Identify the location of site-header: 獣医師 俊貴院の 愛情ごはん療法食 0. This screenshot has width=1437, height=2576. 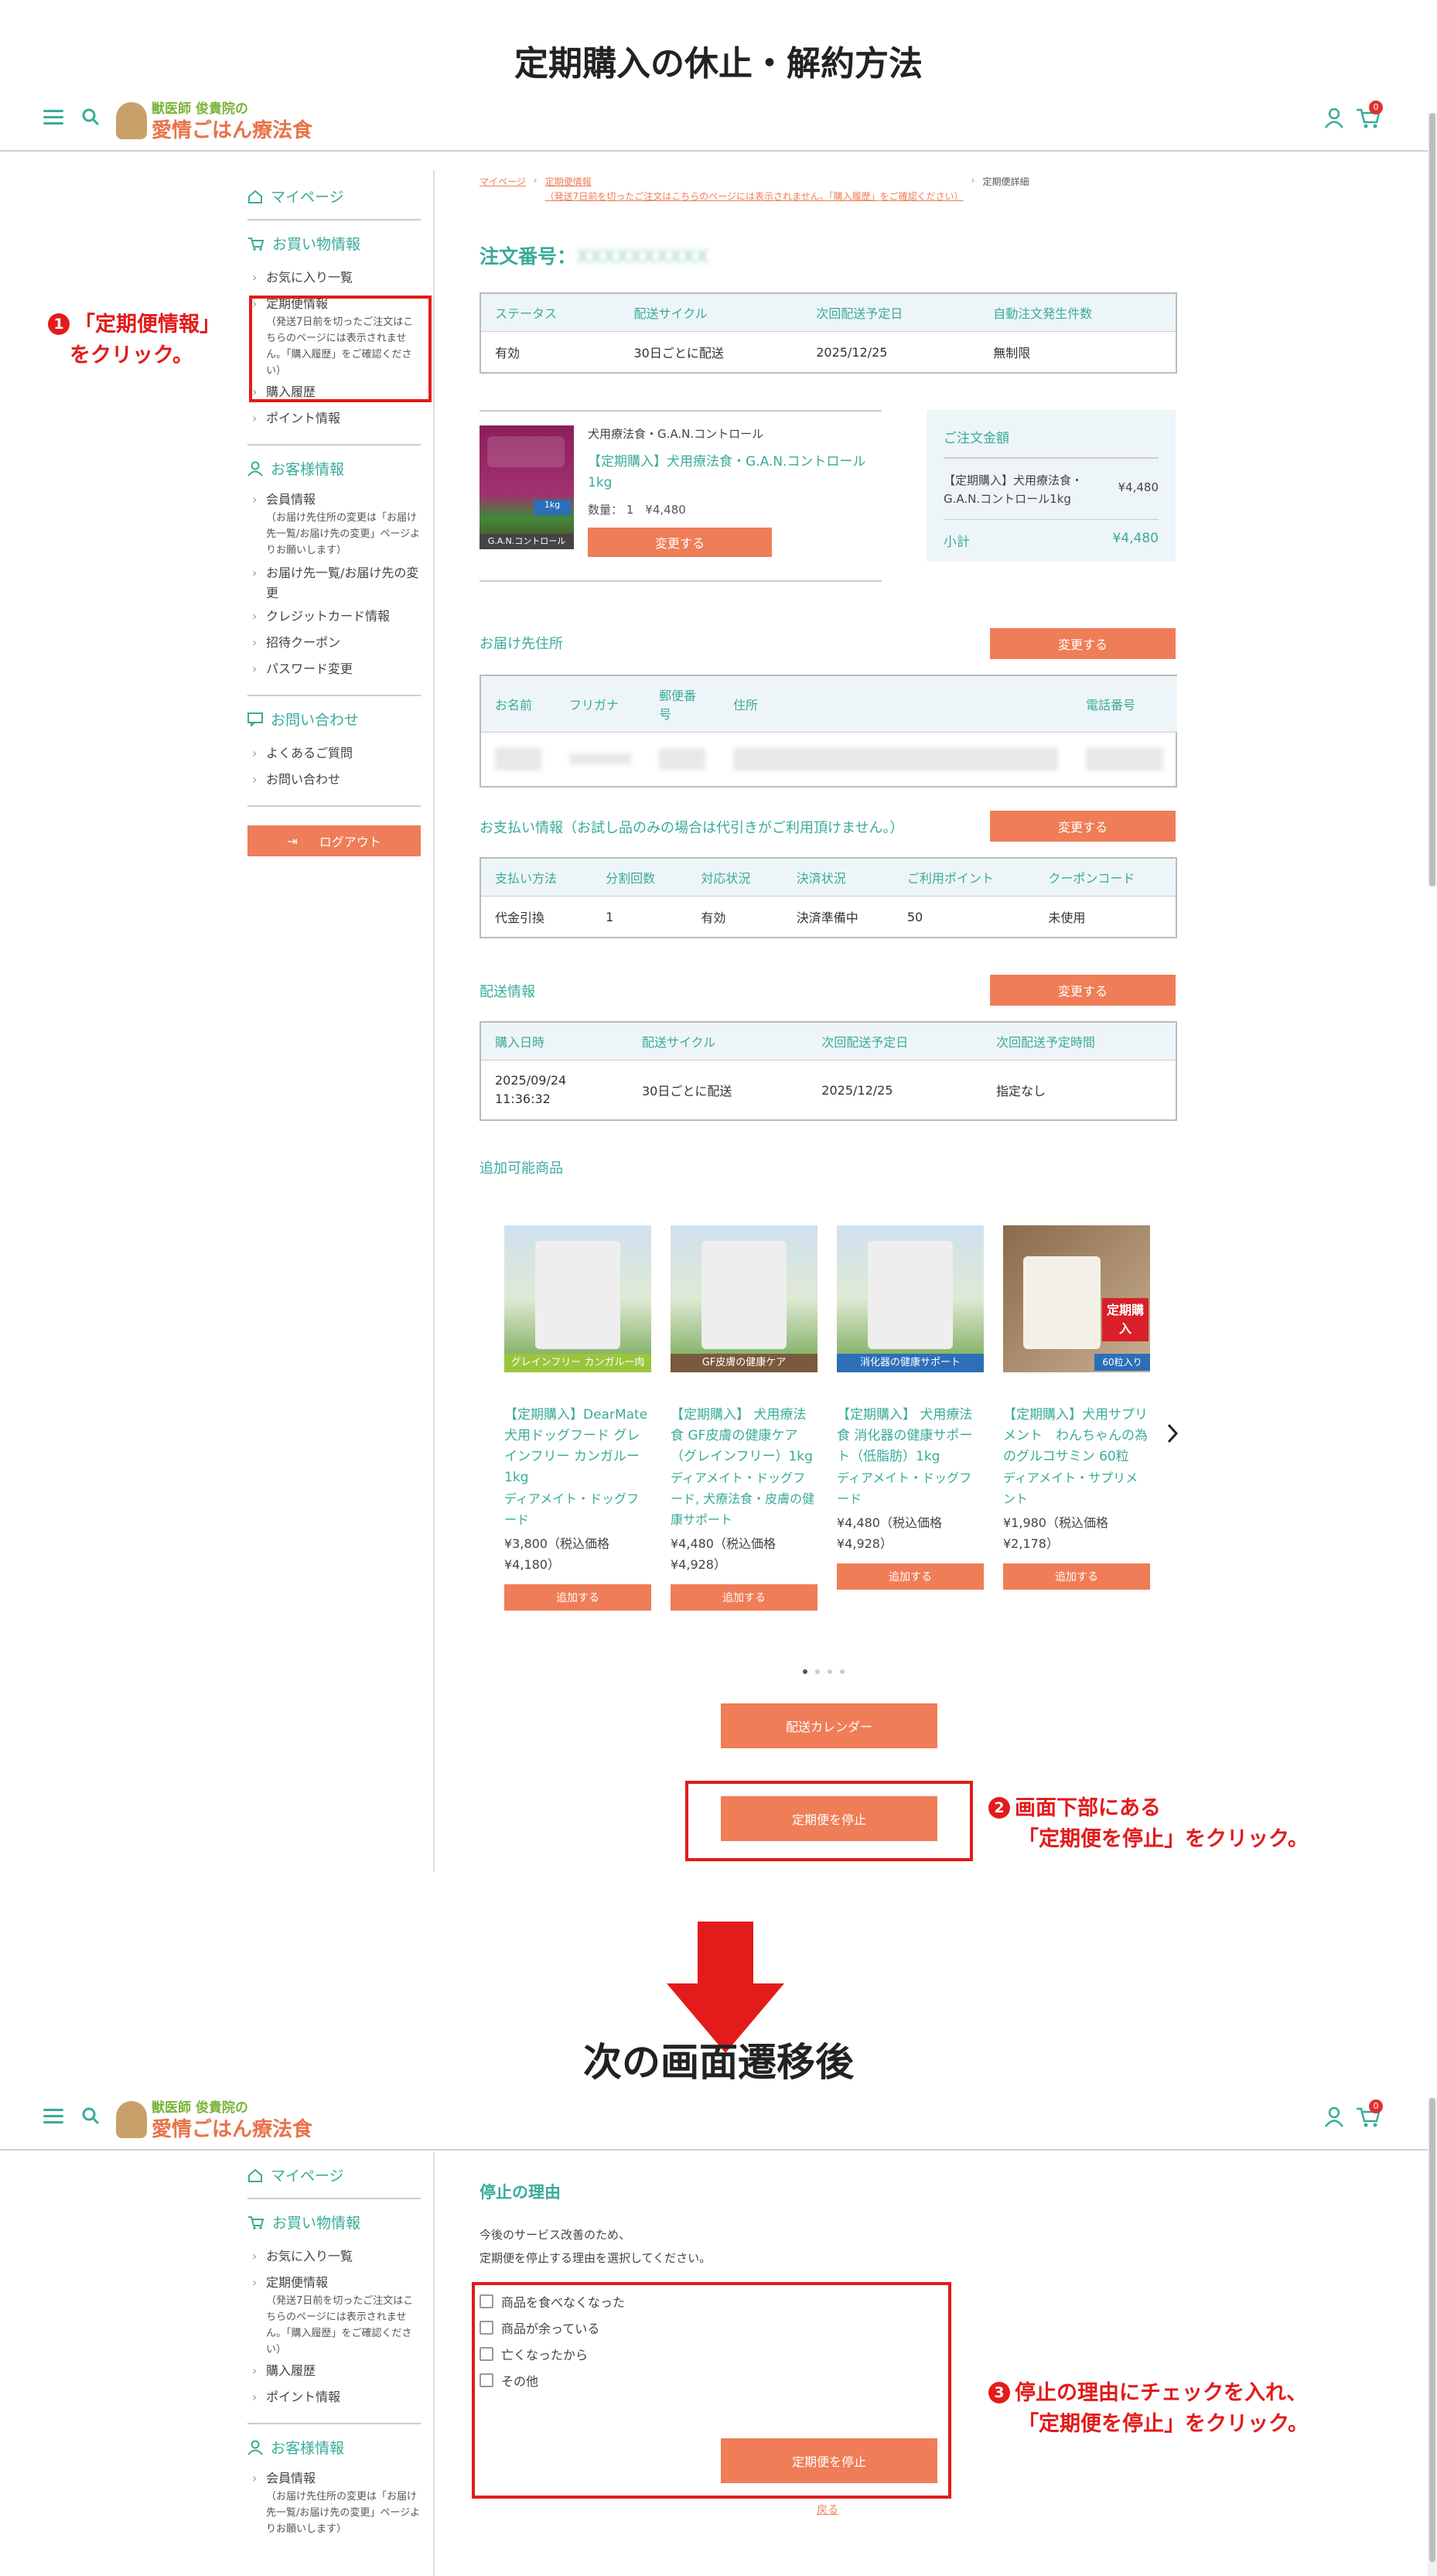
(718, 119).